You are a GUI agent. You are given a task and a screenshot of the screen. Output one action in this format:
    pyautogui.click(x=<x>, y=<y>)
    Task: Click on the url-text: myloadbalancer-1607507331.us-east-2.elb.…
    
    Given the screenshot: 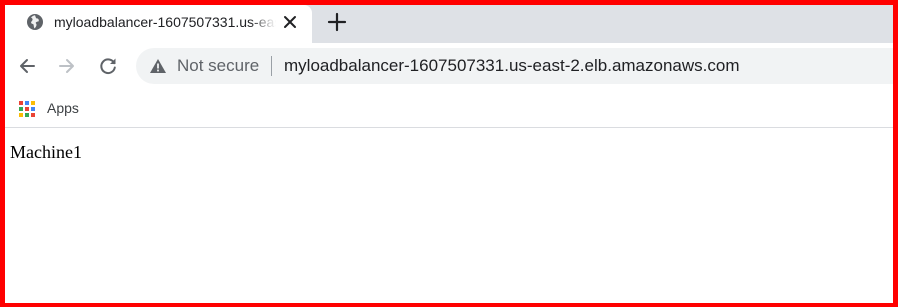 What is the action you would take?
    pyautogui.click(x=512, y=66)
    